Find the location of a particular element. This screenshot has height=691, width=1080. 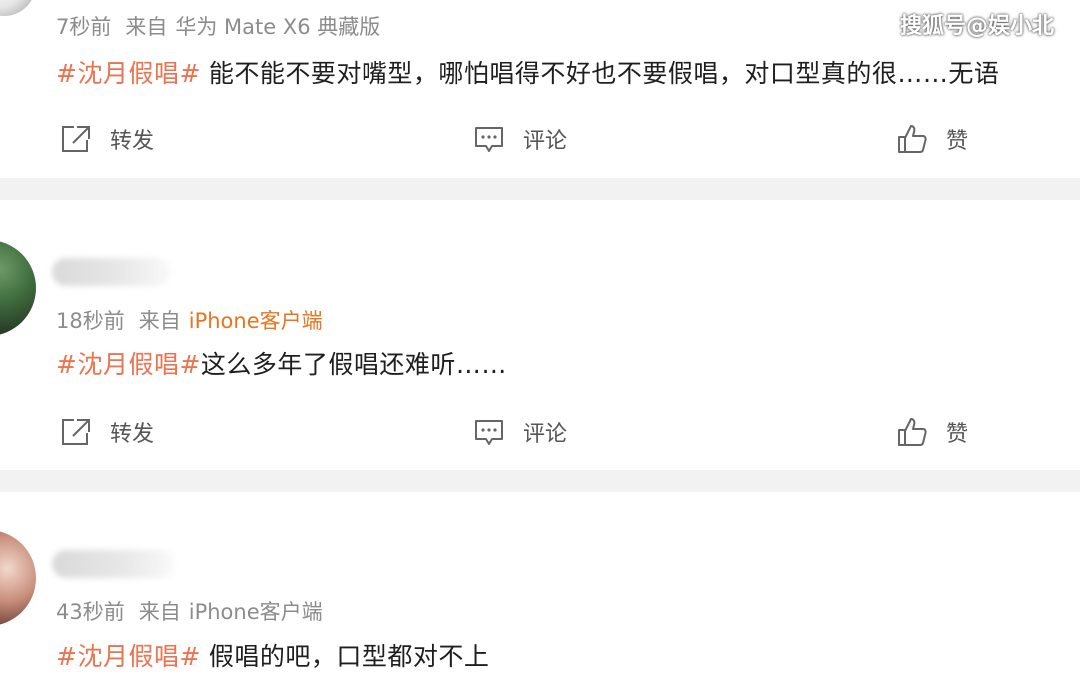

device-label: 华为 Mate X6 典藏版 is located at coordinates (278, 27).